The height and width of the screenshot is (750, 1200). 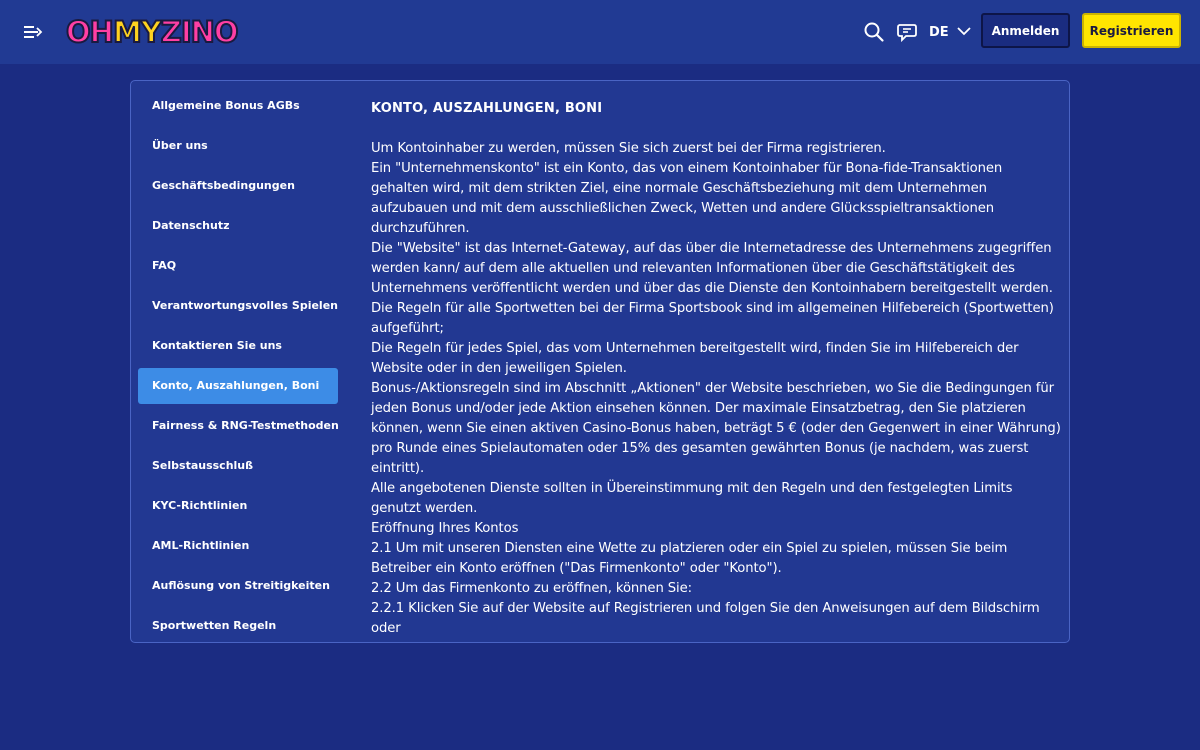 What do you see at coordinates (238, 625) in the screenshot?
I see `sidebar-item: Sportwetten Regeln` at bounding box center [238, 625].